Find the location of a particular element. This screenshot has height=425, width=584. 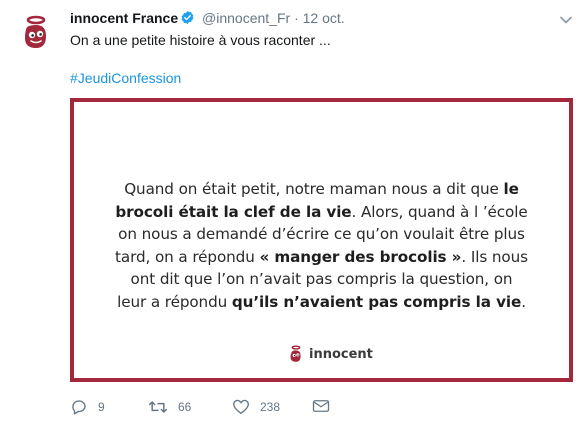

retweet-count: 66 is located at coordinates (185, 407).